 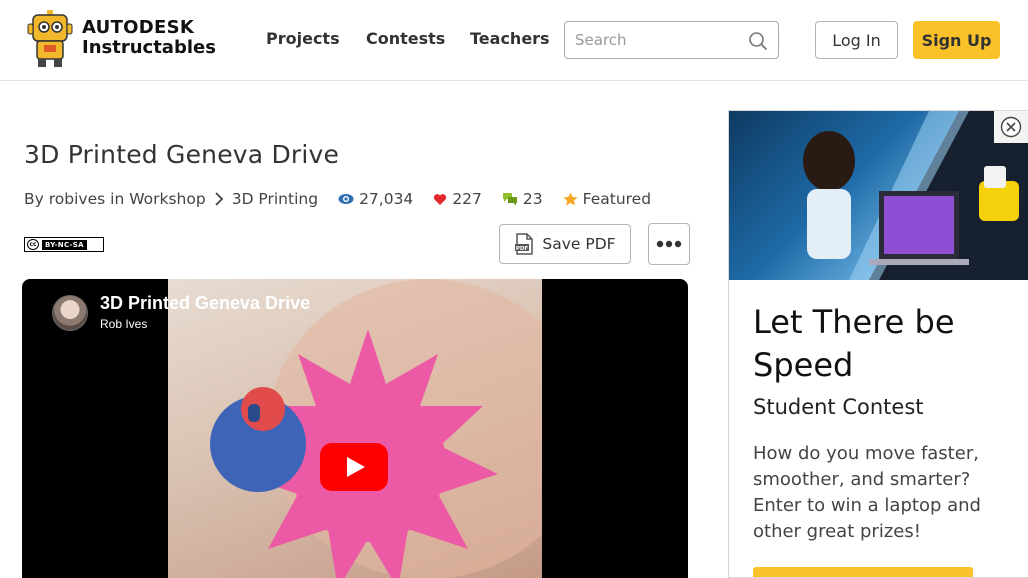 I want to click on favorites-count: 227, so click(x=467, y=199).